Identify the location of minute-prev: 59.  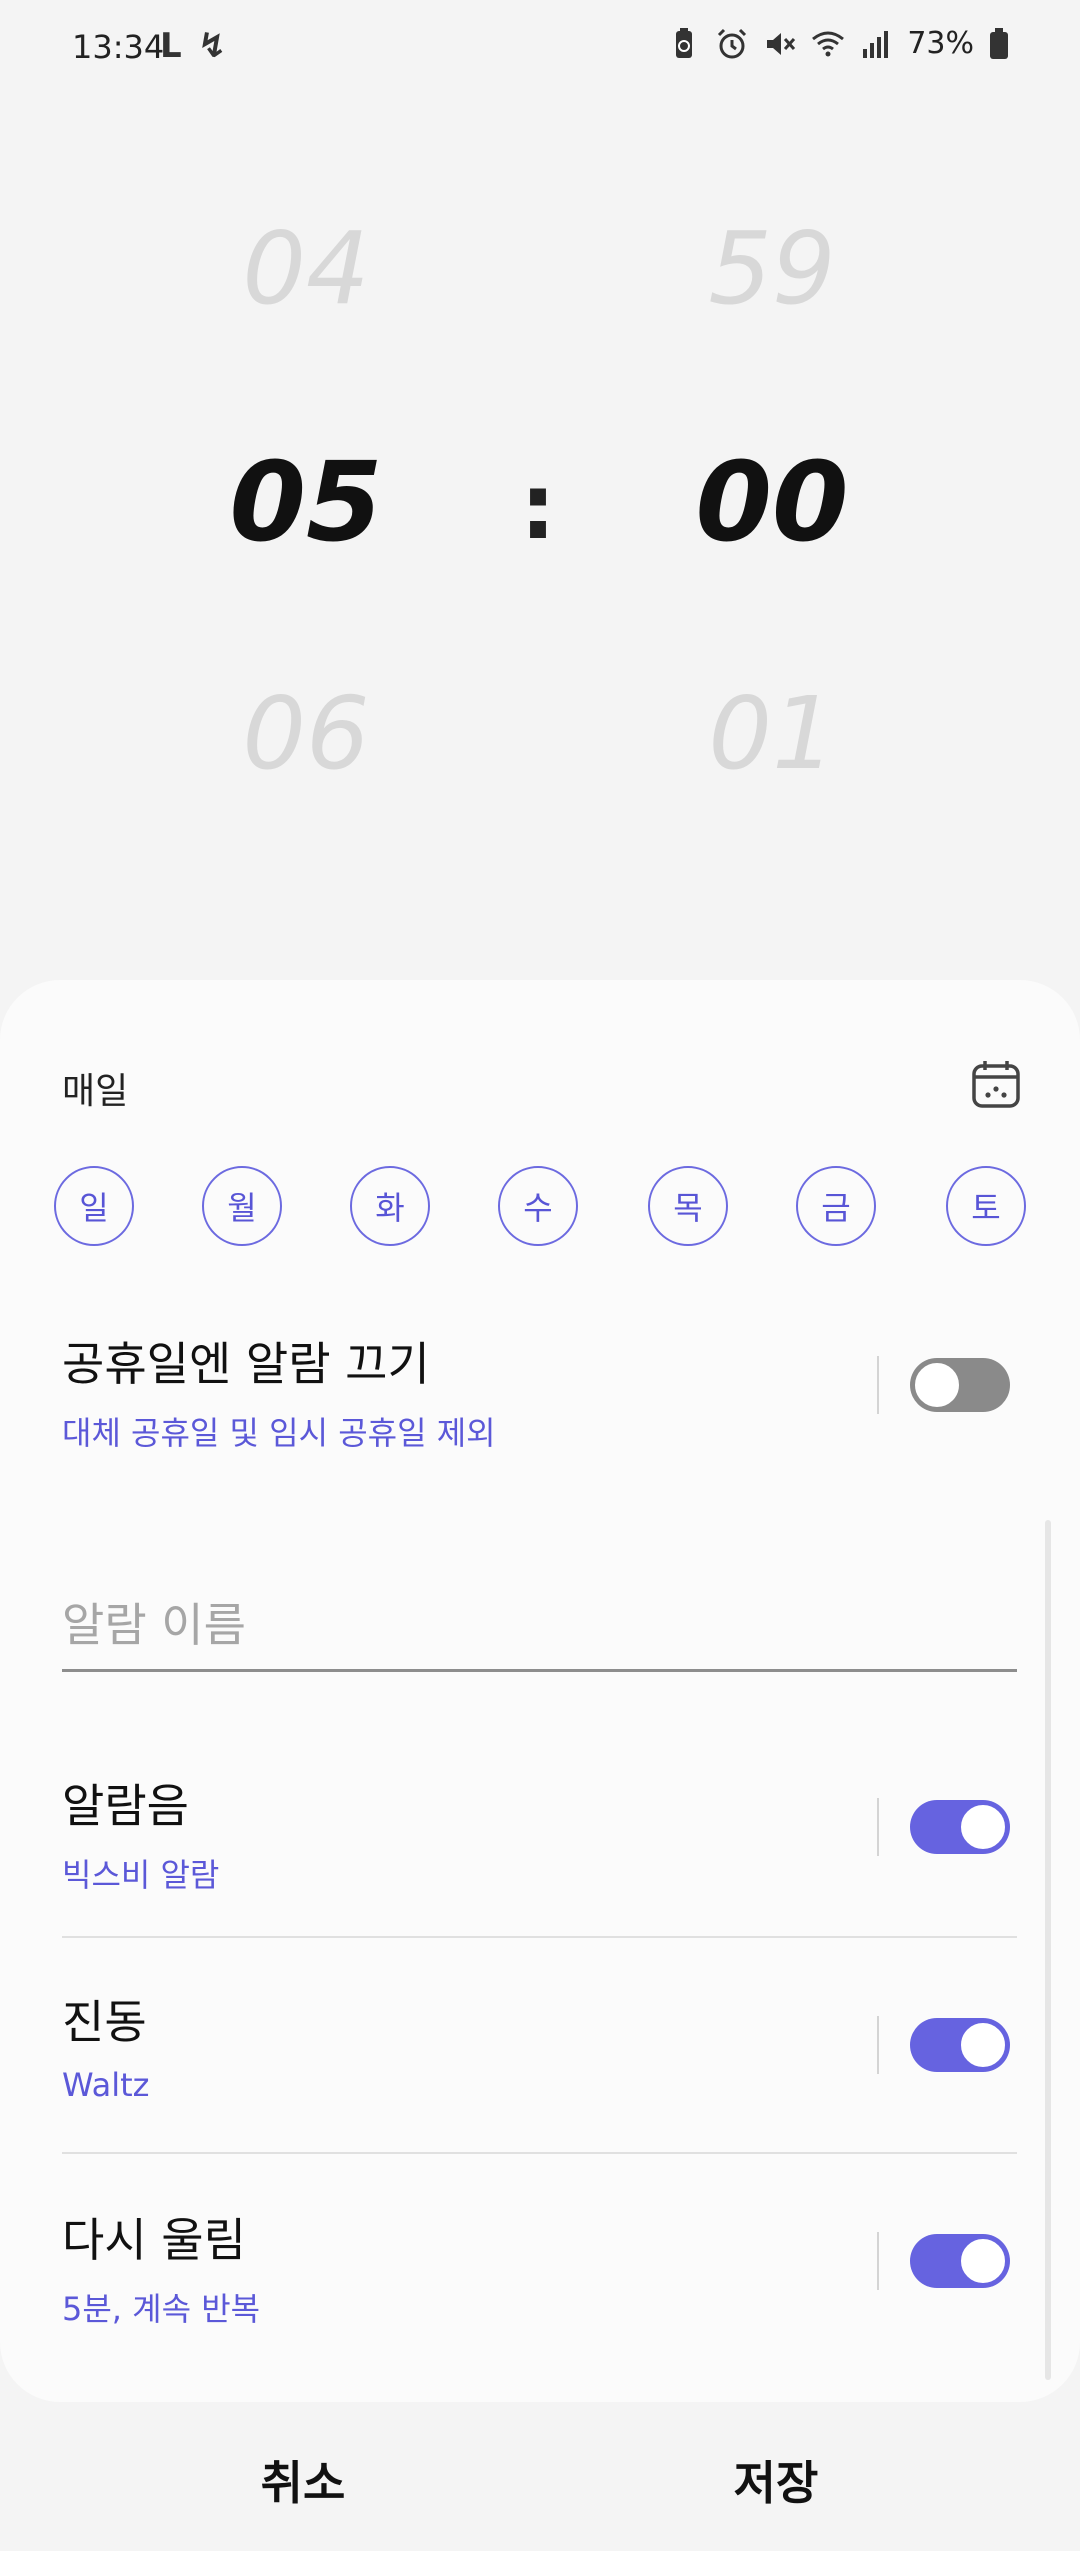
(772, 268).